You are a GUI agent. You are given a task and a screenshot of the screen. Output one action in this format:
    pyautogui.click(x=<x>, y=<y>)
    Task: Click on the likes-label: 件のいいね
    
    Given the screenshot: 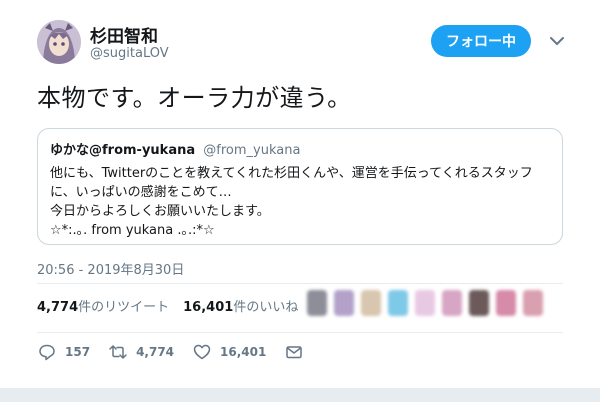 What is the action you would take?
    pyautogui.click(x=266, y=307)
    